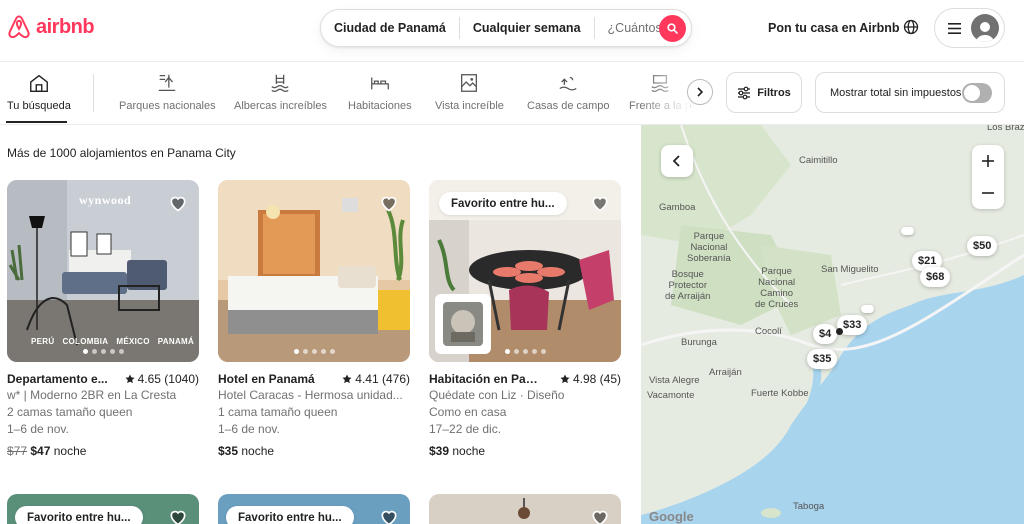  Describe the element at coordinates (825, 334) in the screenshot. I see `map-price-pin: $4` at that location.